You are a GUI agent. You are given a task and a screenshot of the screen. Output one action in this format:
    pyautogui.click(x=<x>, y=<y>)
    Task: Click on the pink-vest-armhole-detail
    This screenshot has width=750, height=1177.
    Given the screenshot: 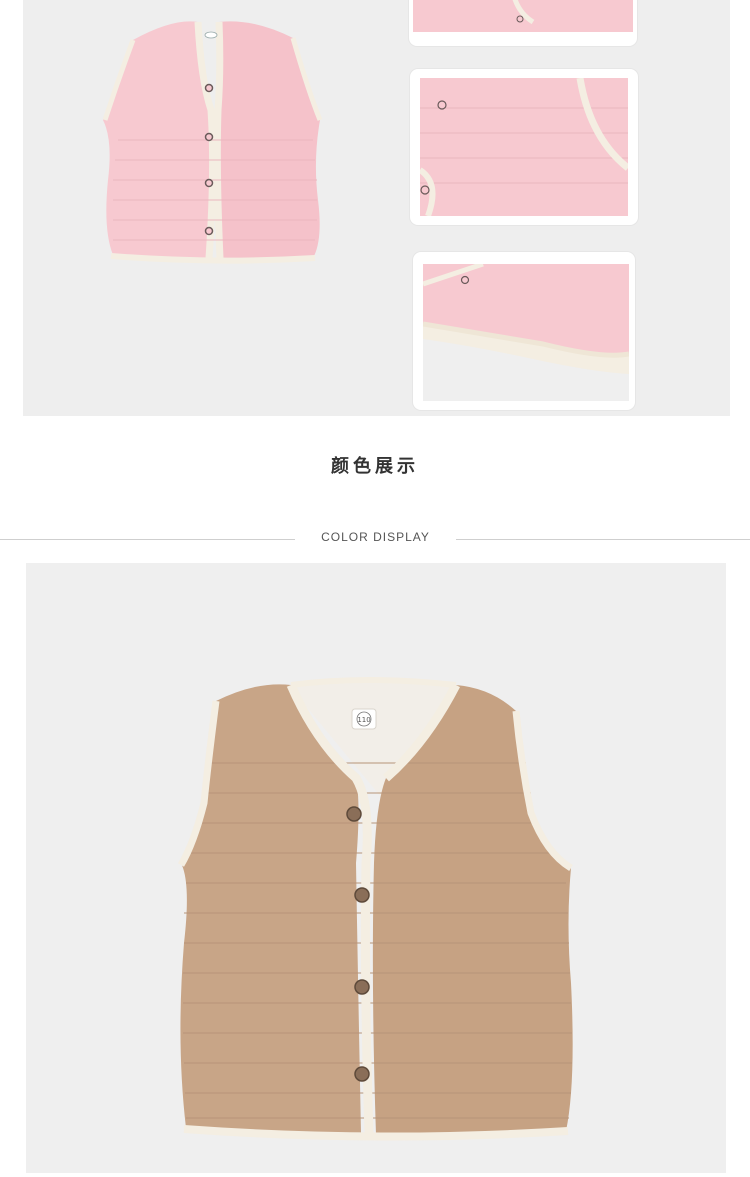 What is the action you would take?
    pyautogui.click(x=524, y=147)
    